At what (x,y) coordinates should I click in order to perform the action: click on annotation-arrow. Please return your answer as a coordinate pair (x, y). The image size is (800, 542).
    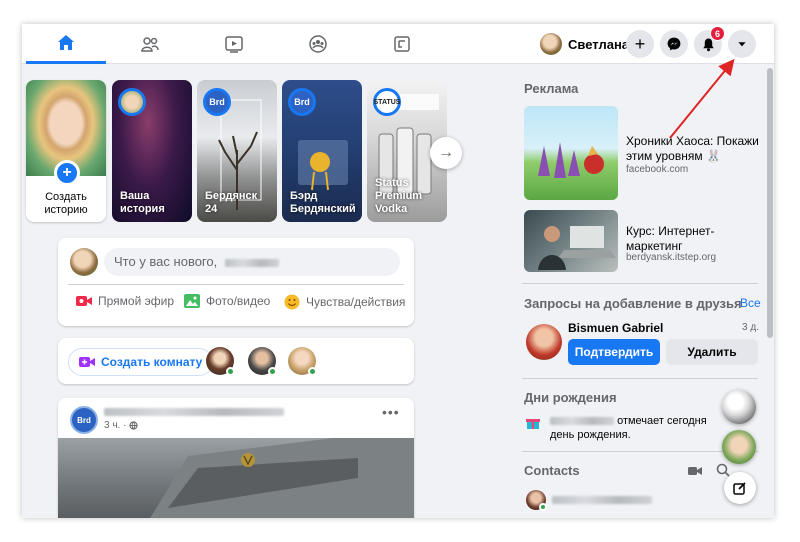
    Looking at the image, I should click on (702, 98).